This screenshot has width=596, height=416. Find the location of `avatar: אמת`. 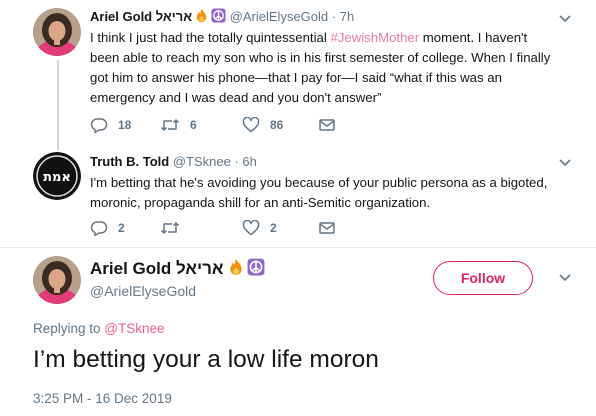

avatar: אמת is located at coordinates (57, 176).